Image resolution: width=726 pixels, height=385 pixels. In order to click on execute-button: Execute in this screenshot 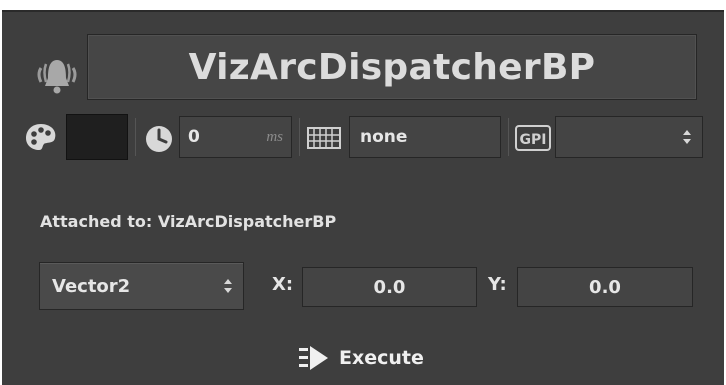, I will do `click(361, 358)`.